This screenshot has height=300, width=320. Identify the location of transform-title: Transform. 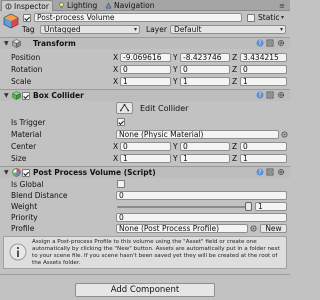
(54, 43).